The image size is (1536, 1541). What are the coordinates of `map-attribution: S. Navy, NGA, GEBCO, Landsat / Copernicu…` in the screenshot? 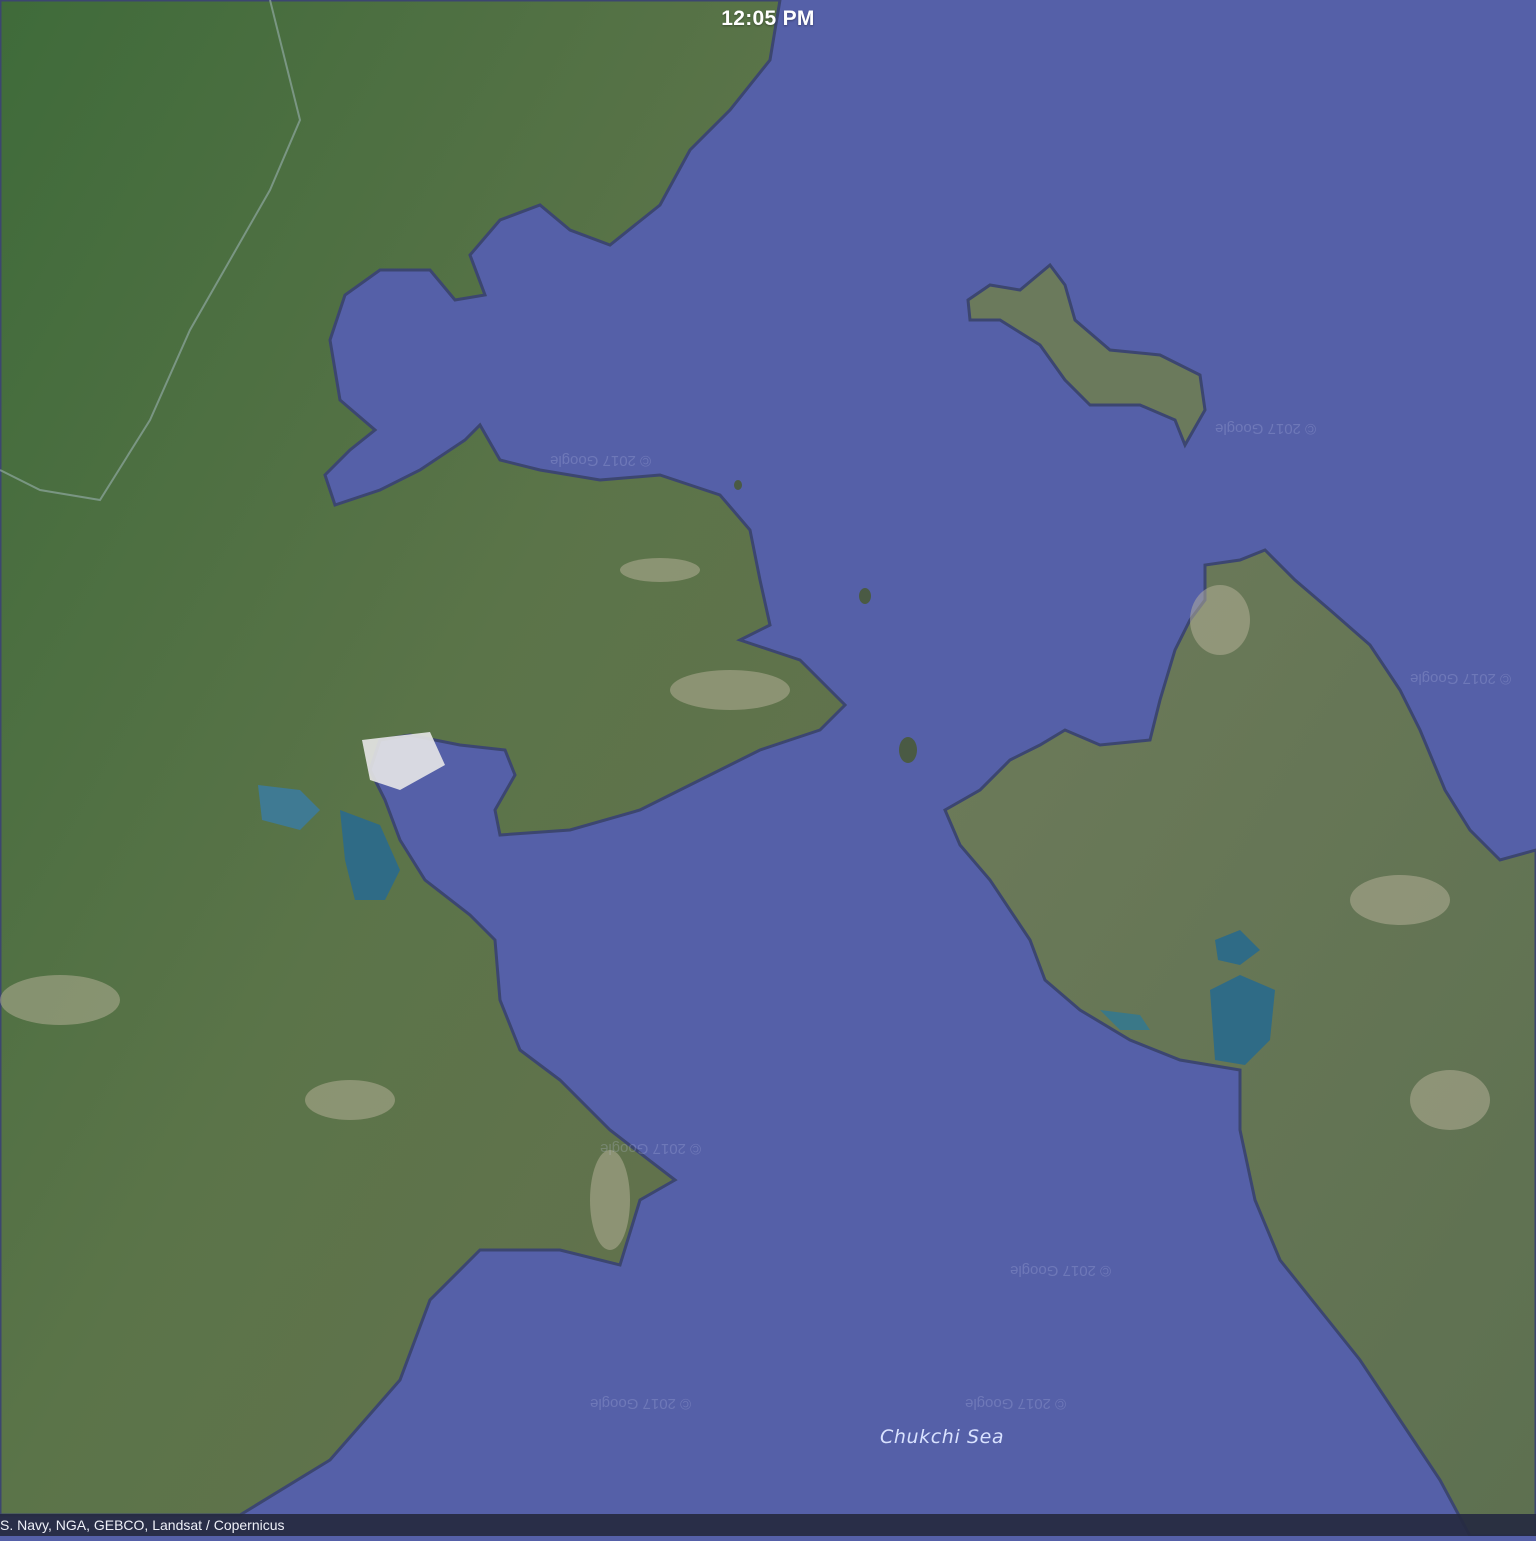 It's located at (768, 1525).